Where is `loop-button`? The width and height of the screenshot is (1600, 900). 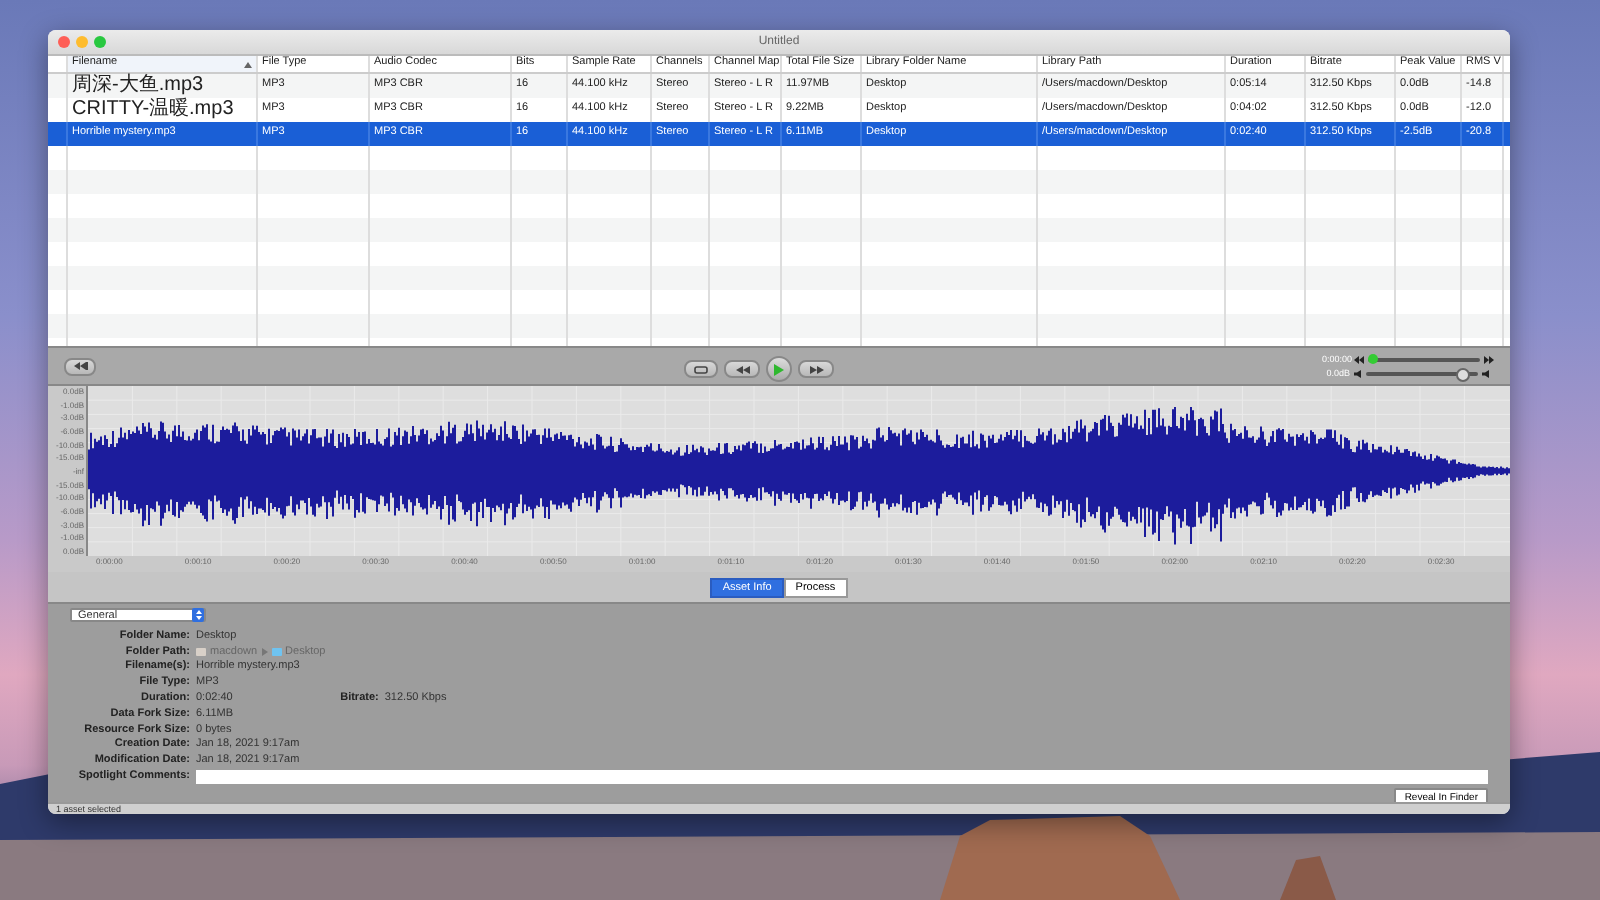 loop-button is located at coordinates (701, 369).